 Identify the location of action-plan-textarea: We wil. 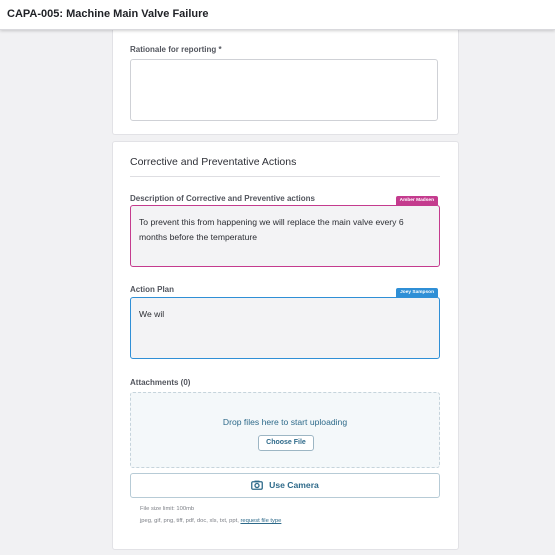
(285, 328).